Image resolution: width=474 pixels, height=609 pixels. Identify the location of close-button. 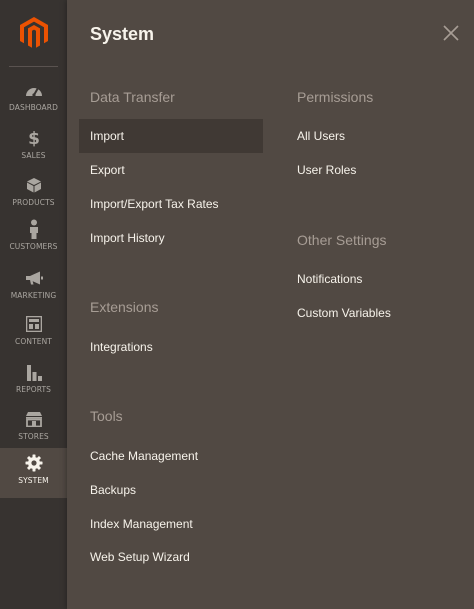
(451, 33).